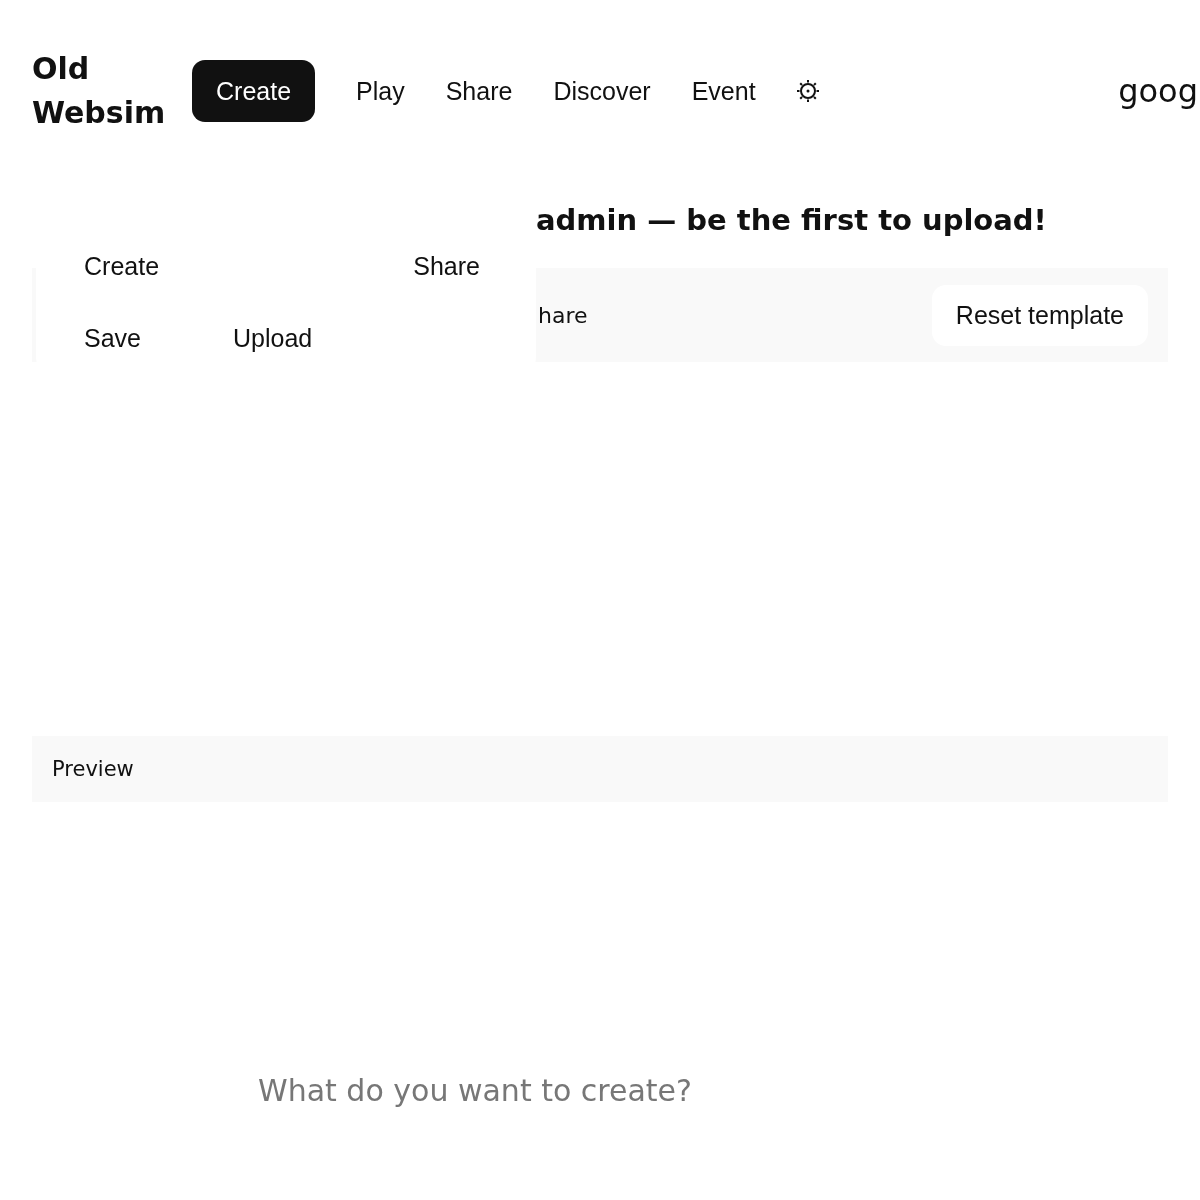 This screenshot has height=1200, width=1200. I want to click on nav-tab: Play, so click(380, 91).